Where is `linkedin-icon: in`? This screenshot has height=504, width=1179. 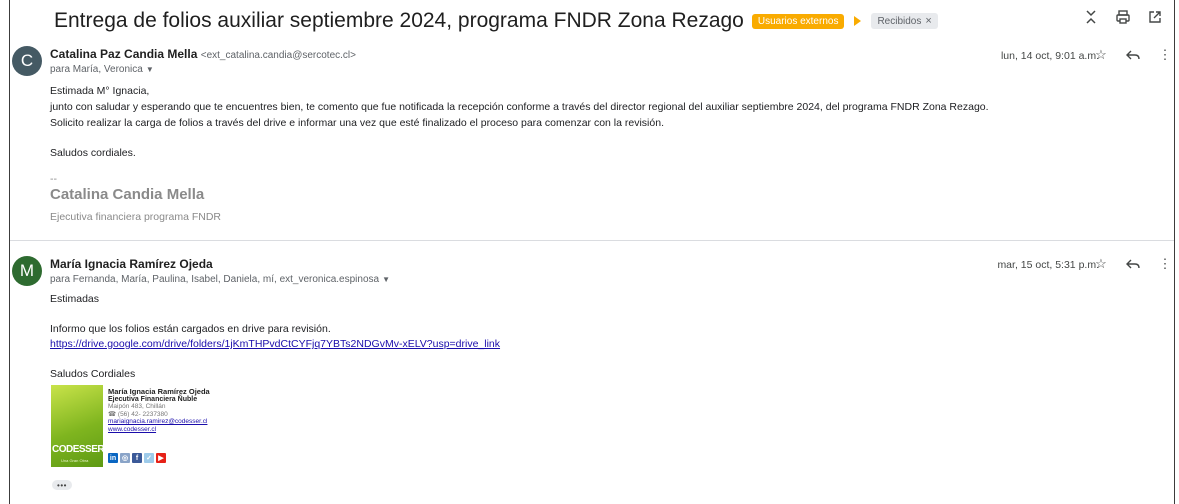 linkedin-icon: in is located at coordinates (113, 458).